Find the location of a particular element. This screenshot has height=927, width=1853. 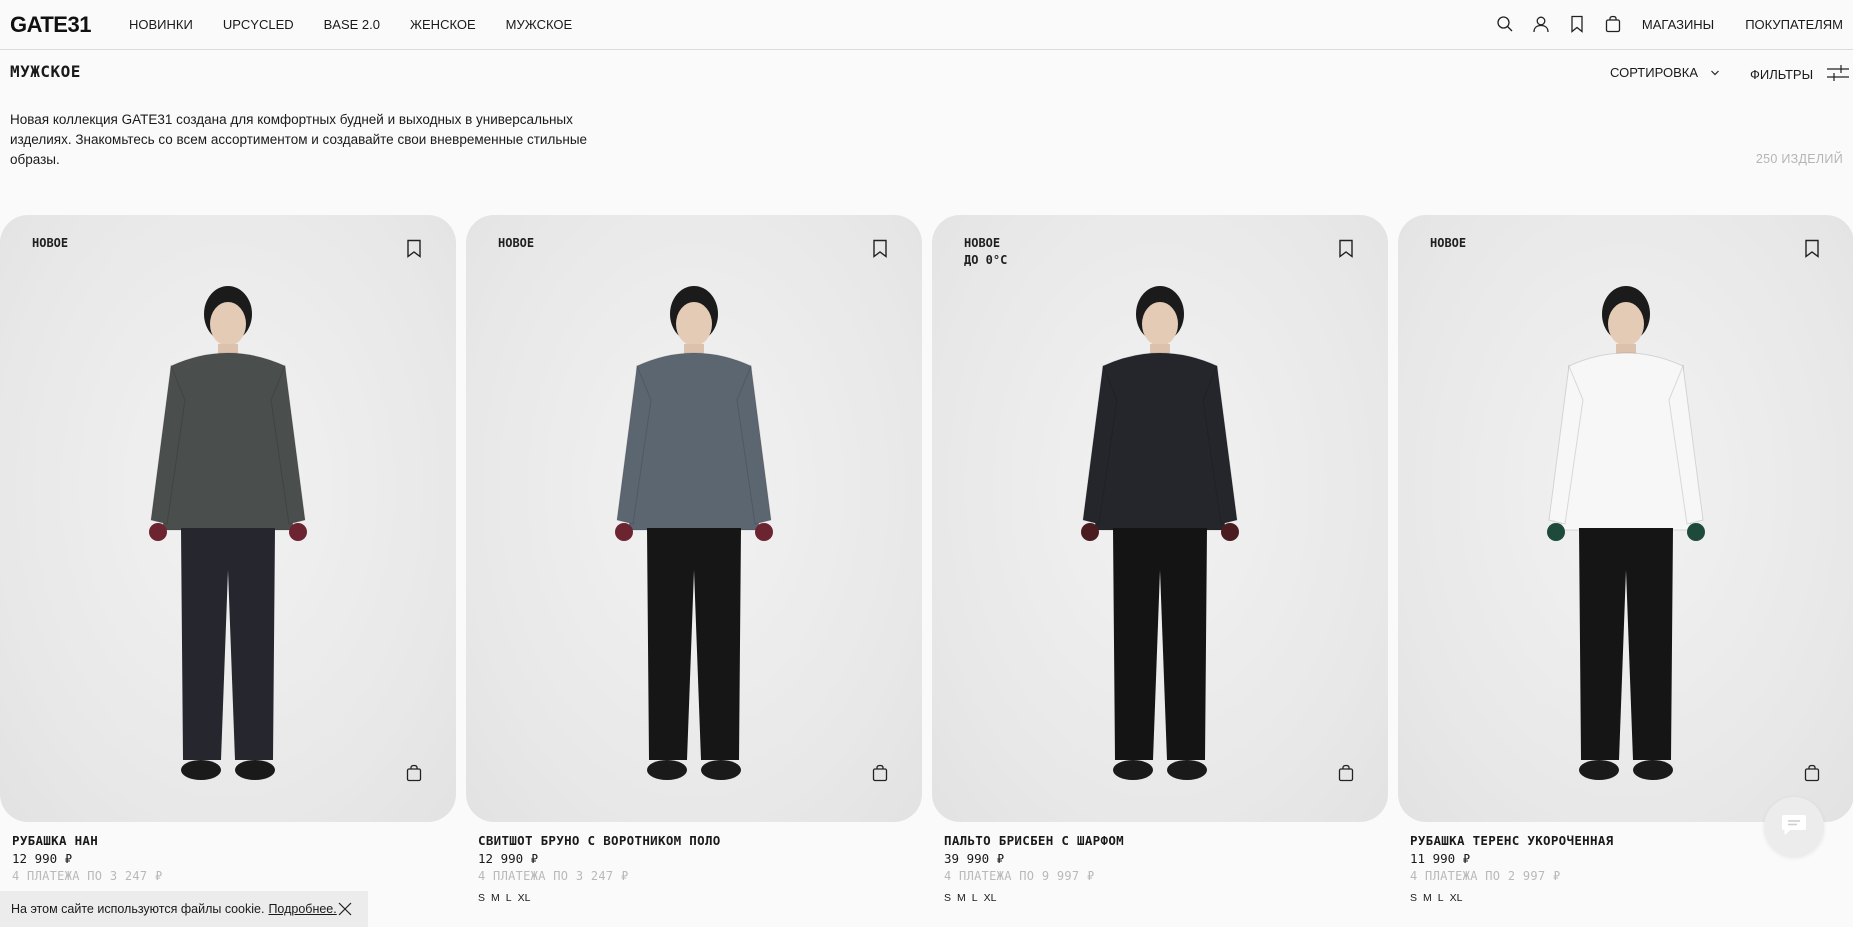

product-price: 39 990 ₽ is located at coordinates (974, 858).